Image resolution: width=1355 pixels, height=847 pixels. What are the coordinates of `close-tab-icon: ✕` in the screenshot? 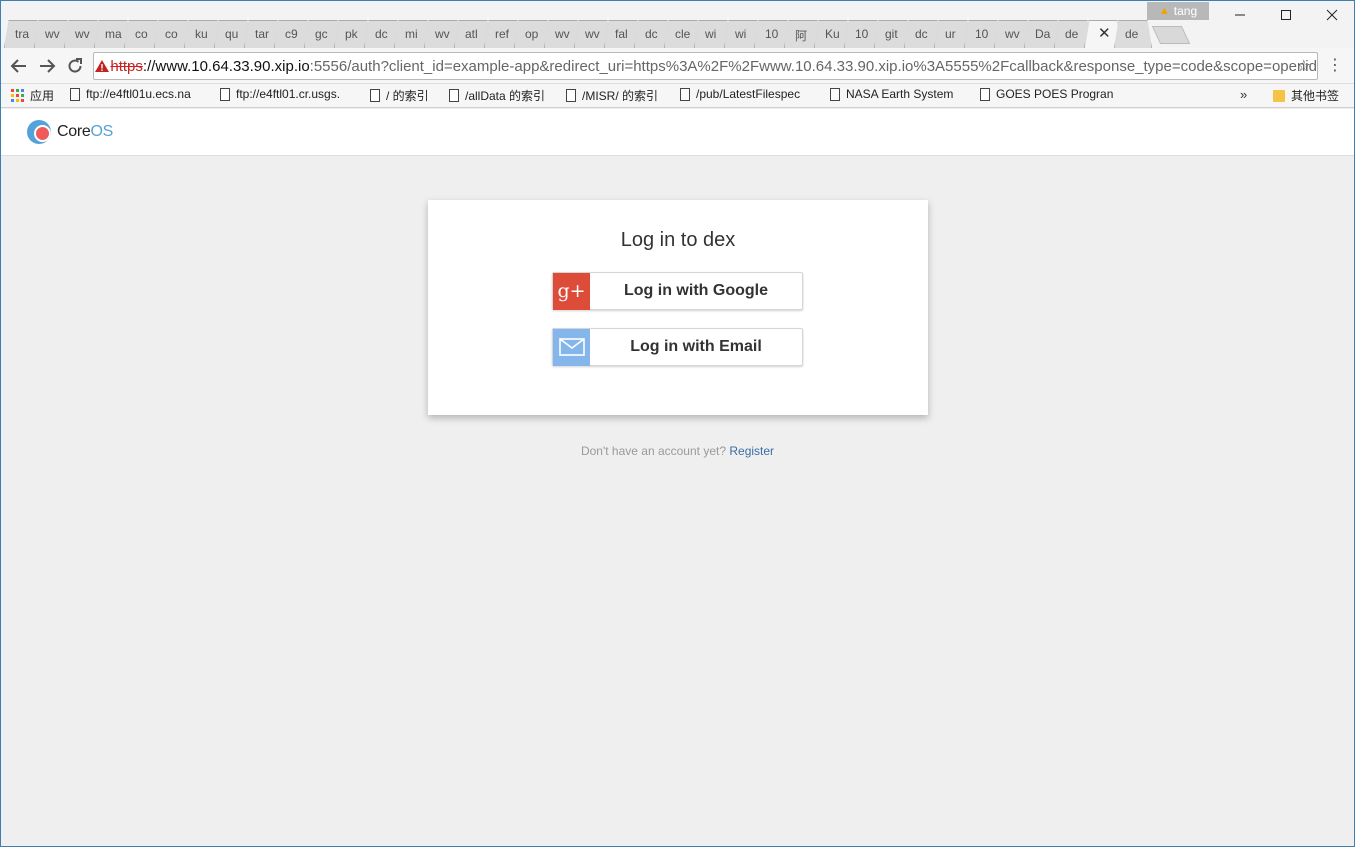 It's located at (1107, 33).